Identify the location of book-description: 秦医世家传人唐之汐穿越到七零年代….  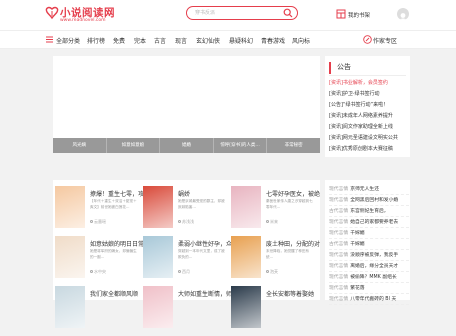
(289, 204).